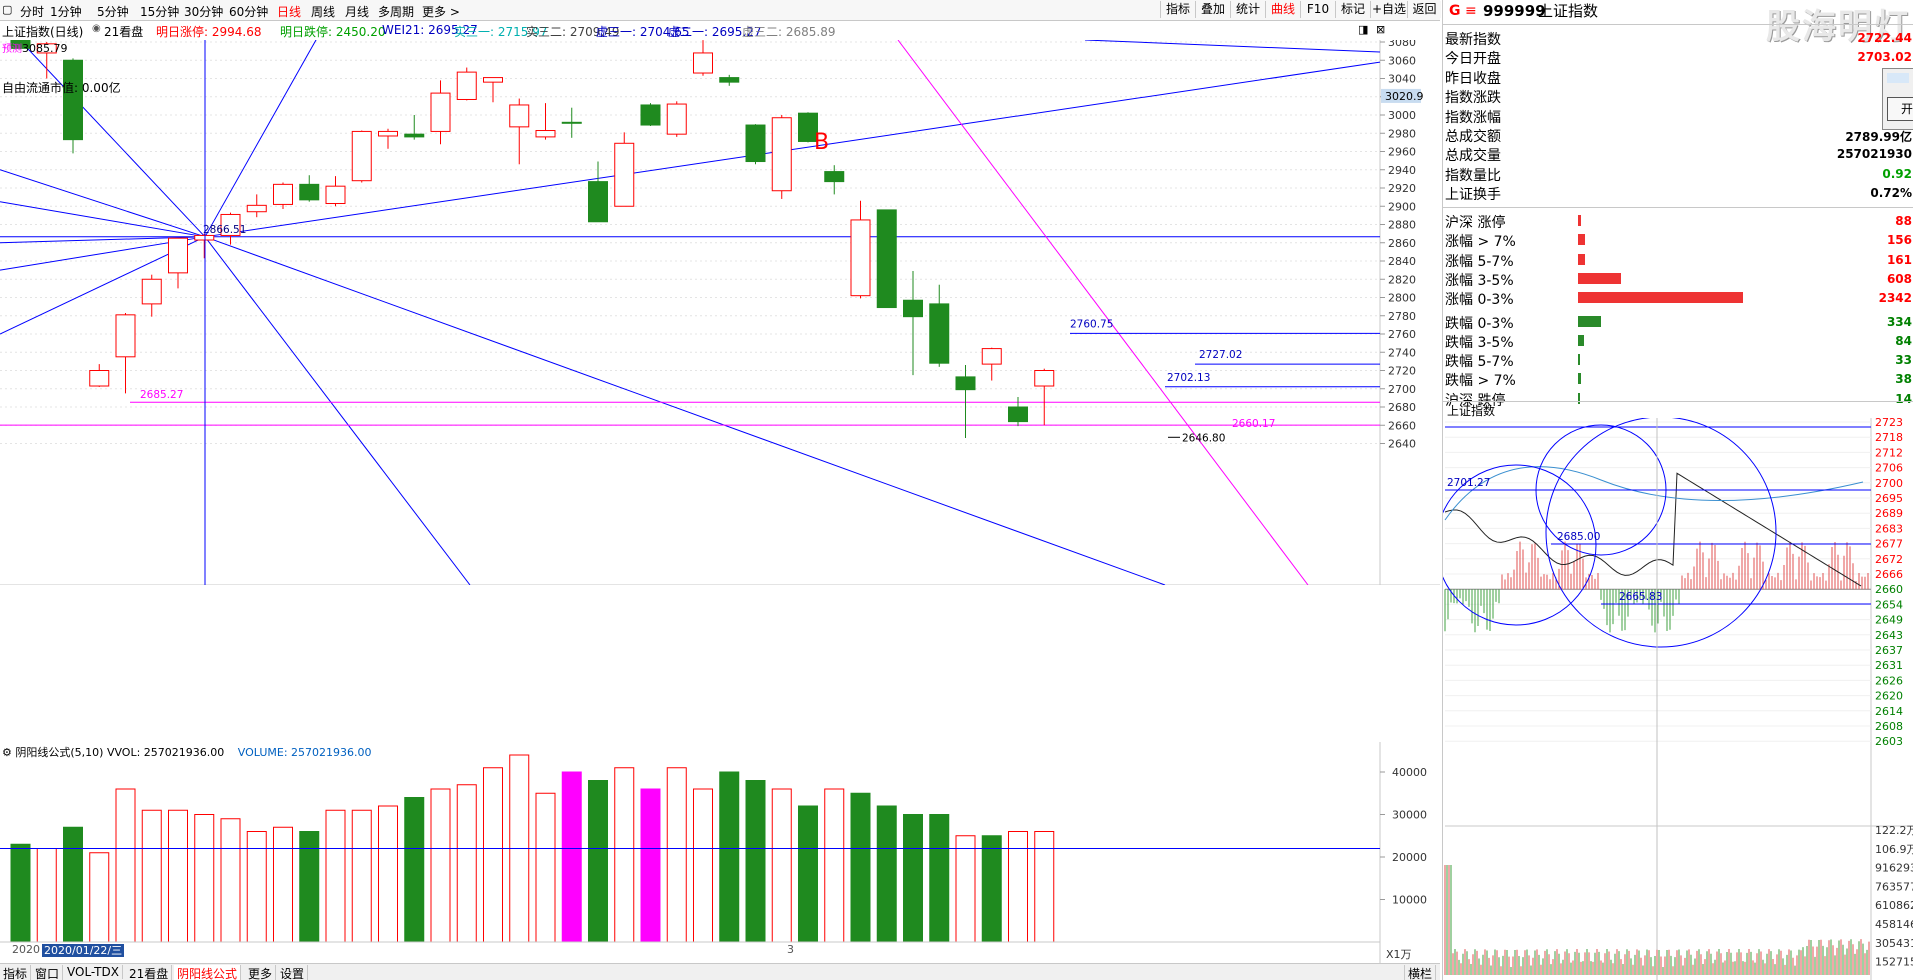 Image resolution: width=1913 pixels, height=980 pixels. I want to click on button-indicator: 指标, so click(1177, 9).